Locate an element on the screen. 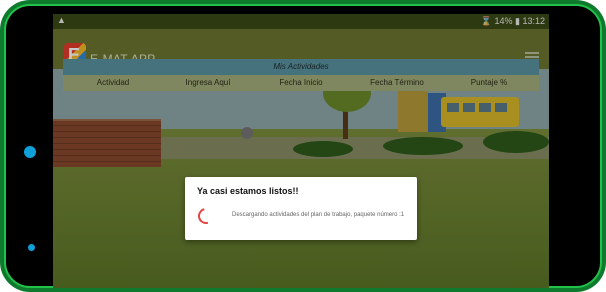 The width and height of the screenshot is (606, 292). sensor-dot is located at coordinates (31, 247).